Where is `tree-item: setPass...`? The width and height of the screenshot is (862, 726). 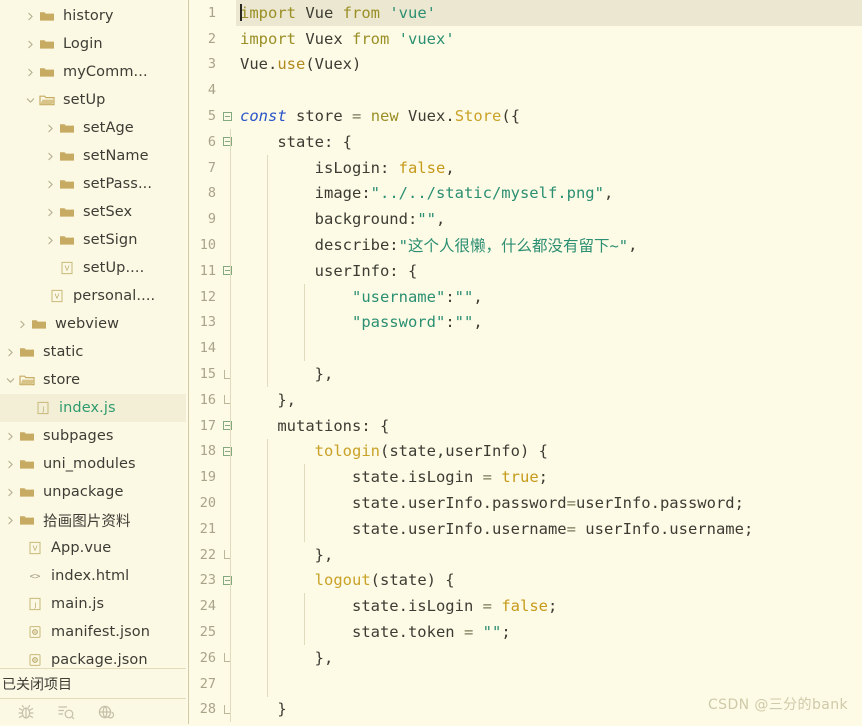
tree-item: setPass... is located at coordinates (93, 184).